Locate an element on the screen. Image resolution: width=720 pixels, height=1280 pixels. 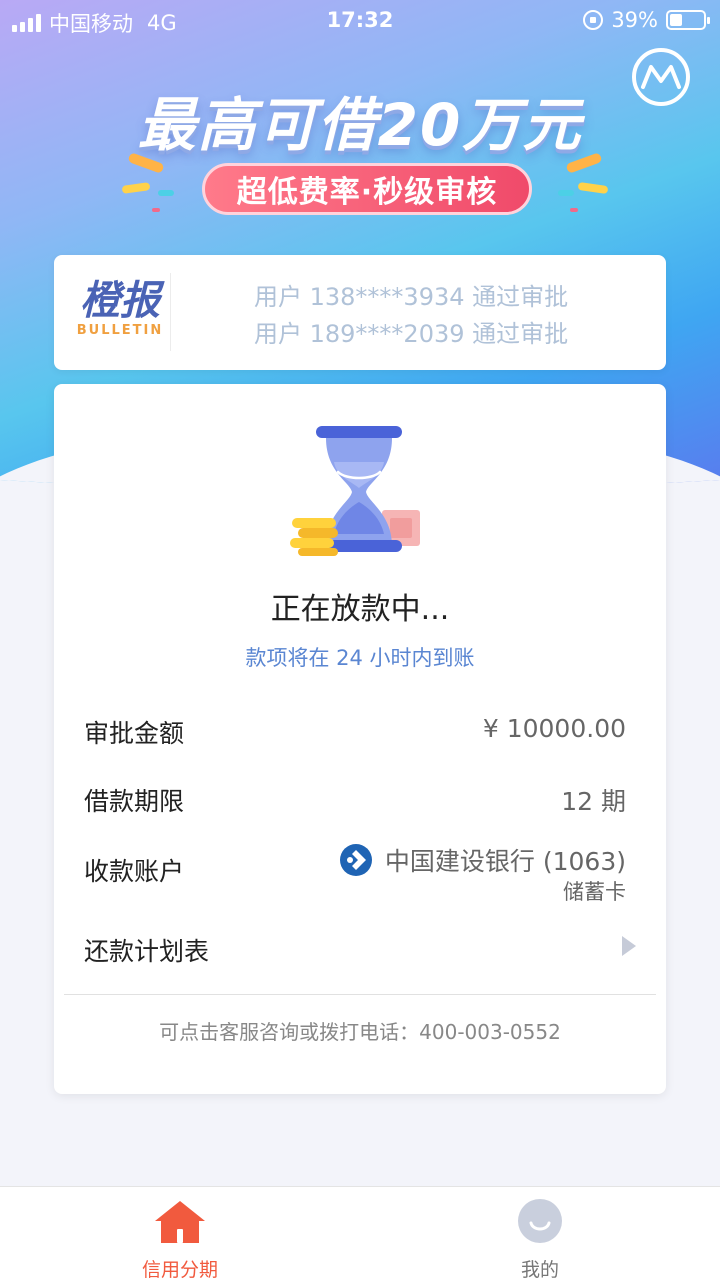
account-row: 收款账户 中国建设银行 (1063) 储蓄卡 is located at coordinates (355, 877).